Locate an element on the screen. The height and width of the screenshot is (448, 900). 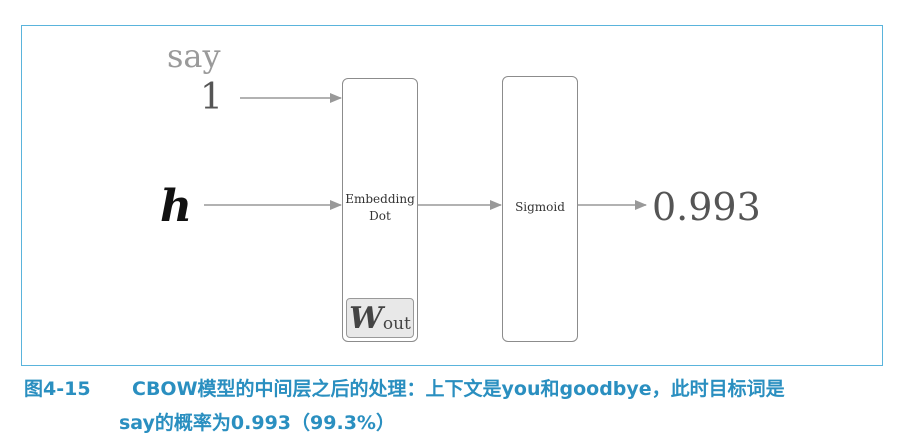
caption-line-2: say的概率为0.993（99.3%） is located at coordinates (257, 423).